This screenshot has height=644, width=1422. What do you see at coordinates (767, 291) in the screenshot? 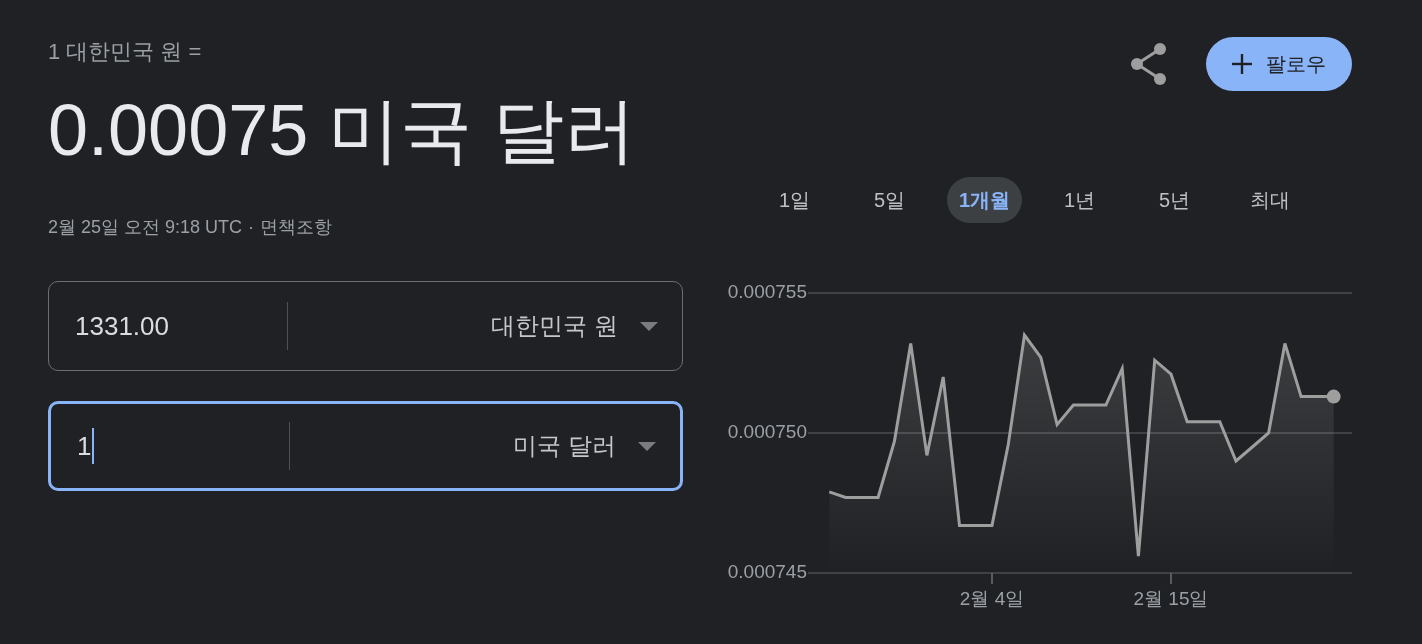
I see `y-axis-label: 0.000755` at bounding box center [767, 291].